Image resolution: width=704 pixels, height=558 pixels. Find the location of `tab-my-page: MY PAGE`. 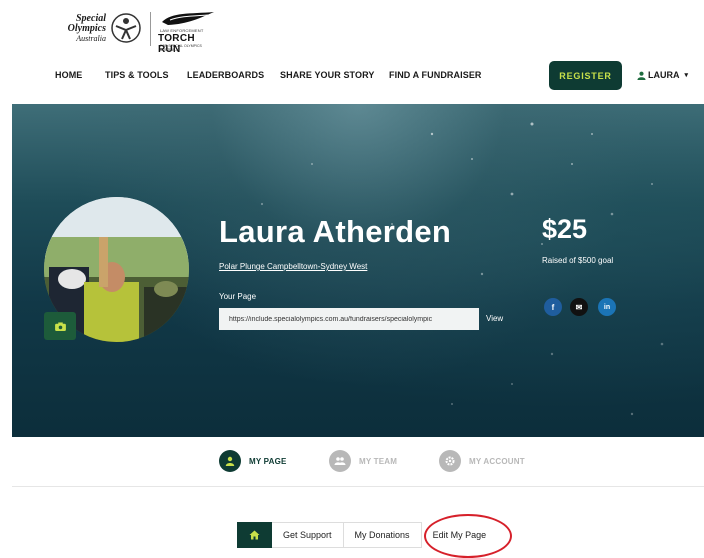

tab-my-page: MY PAGE is located at coordinates (253, 461).